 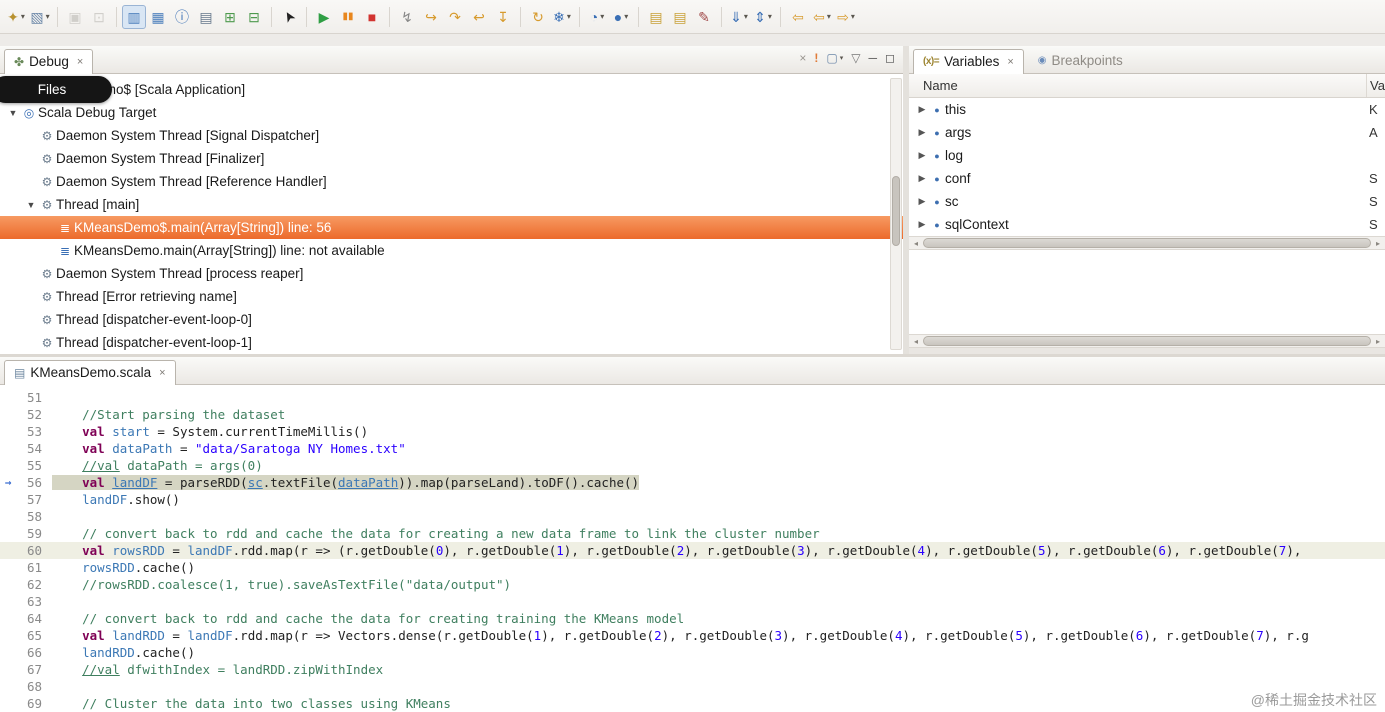 I want to click on line-number: 51, so click(x=29, y=397).